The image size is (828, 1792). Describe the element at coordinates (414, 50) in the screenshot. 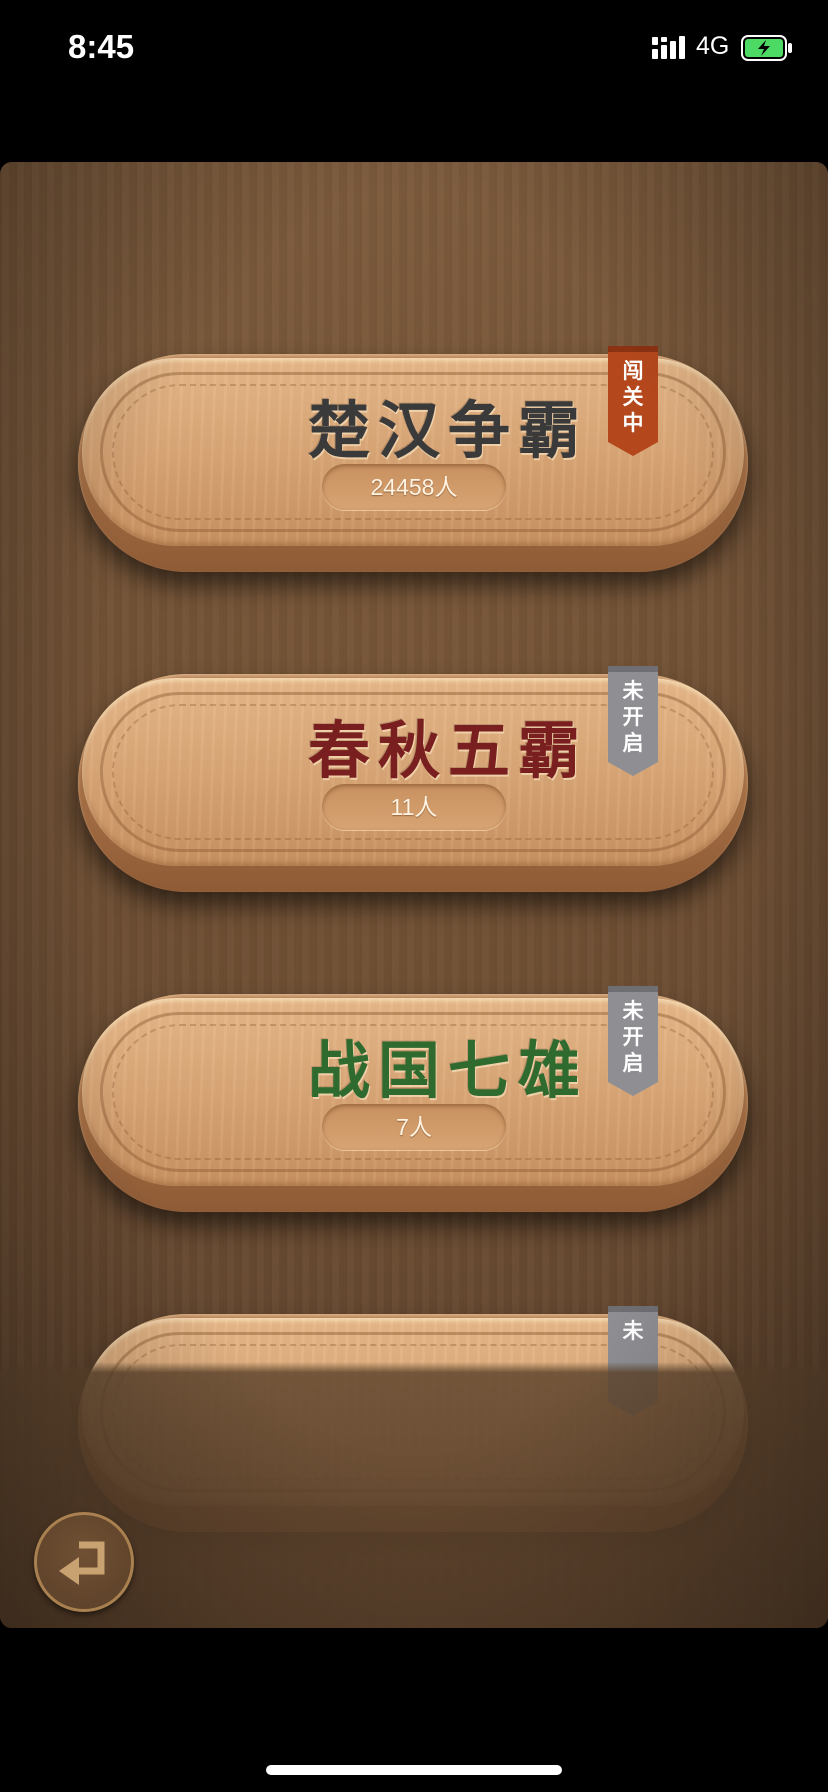

I see `status-bar: 8:45 4G` at that location.